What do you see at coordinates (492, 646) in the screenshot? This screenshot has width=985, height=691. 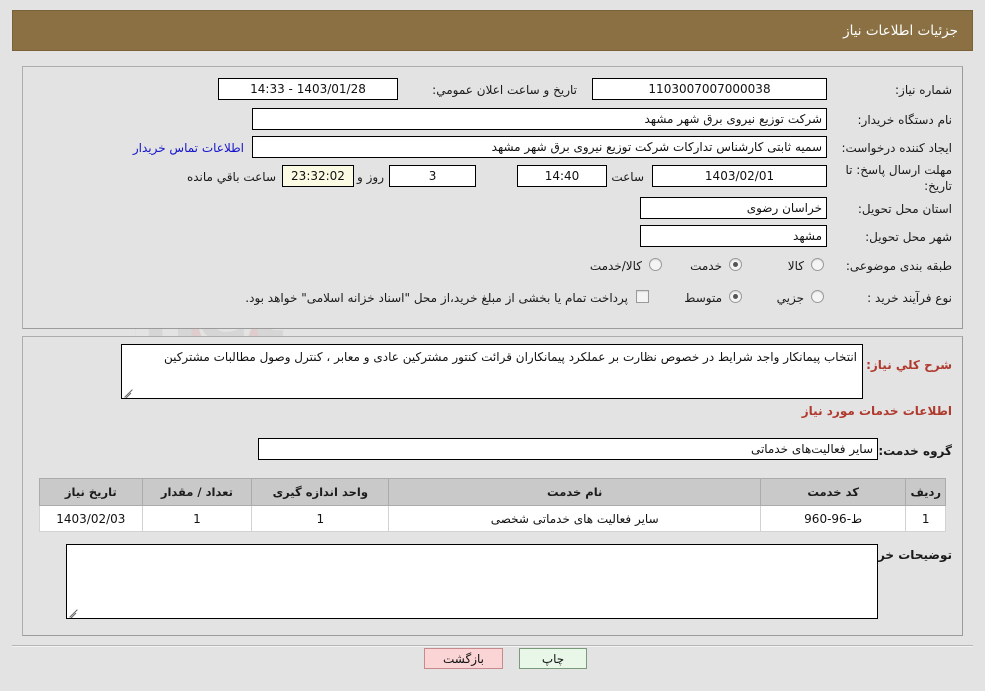 I see `footer-divider` at bounding box center [492, 646].